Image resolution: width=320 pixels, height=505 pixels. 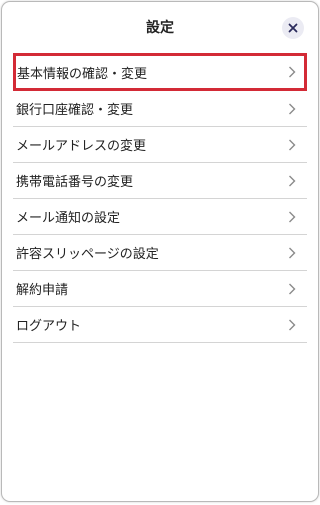 I want to click on menu-item-slippage: 許容スリッページの設定, so click(x=160, y=253).